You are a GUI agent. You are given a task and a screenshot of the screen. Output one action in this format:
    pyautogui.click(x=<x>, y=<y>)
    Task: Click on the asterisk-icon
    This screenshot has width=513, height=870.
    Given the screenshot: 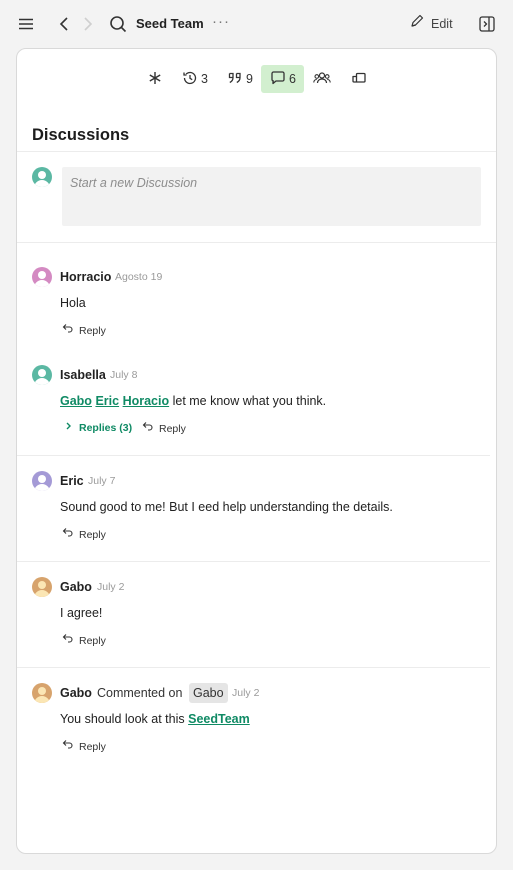 What is the action you would take?
    pyautogui.click(x=155, y=79)
    